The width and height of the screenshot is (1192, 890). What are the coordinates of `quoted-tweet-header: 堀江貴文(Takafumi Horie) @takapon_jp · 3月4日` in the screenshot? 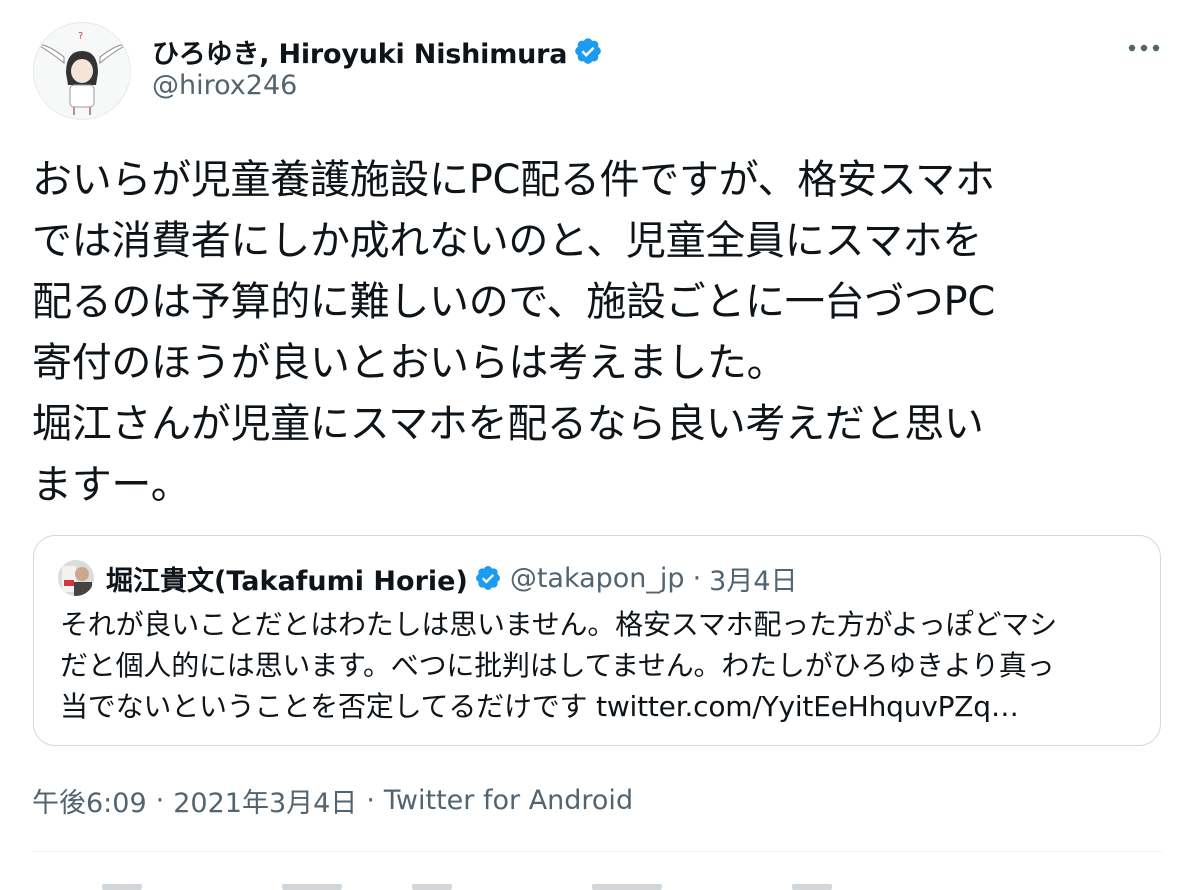 It's located at (452, 578).